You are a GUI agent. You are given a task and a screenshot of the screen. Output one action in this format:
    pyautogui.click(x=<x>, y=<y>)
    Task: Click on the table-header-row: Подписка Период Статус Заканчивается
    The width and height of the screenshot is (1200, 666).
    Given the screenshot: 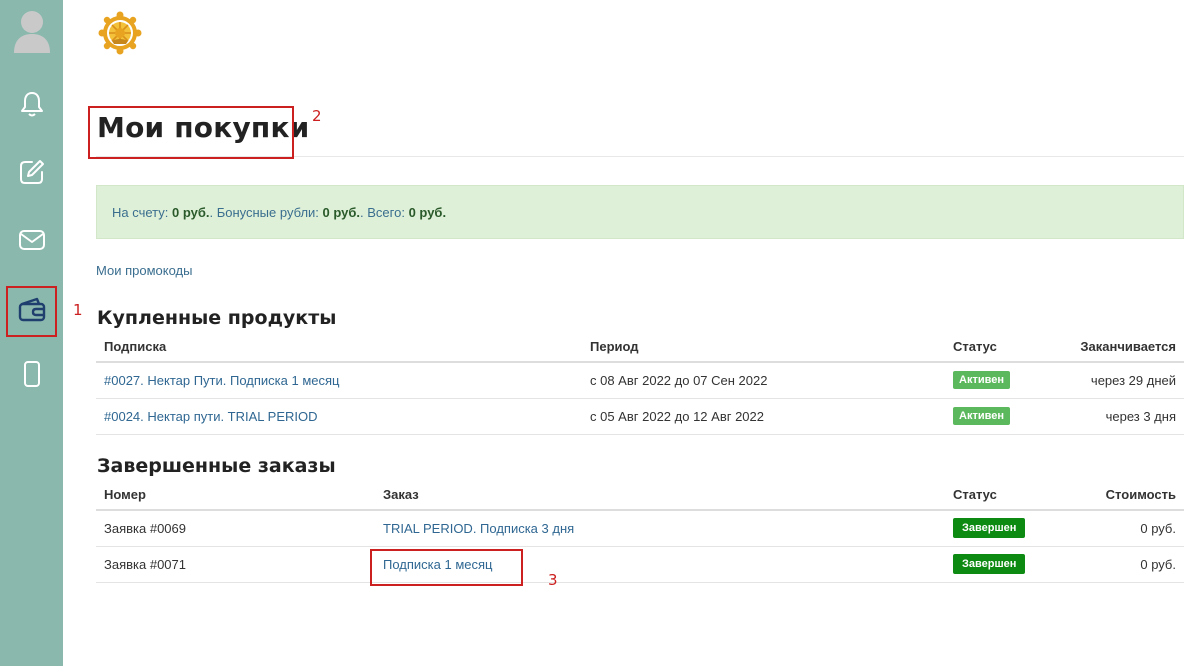 What is the action you would take?
    pyautogui.click(x=640, y=347)
    